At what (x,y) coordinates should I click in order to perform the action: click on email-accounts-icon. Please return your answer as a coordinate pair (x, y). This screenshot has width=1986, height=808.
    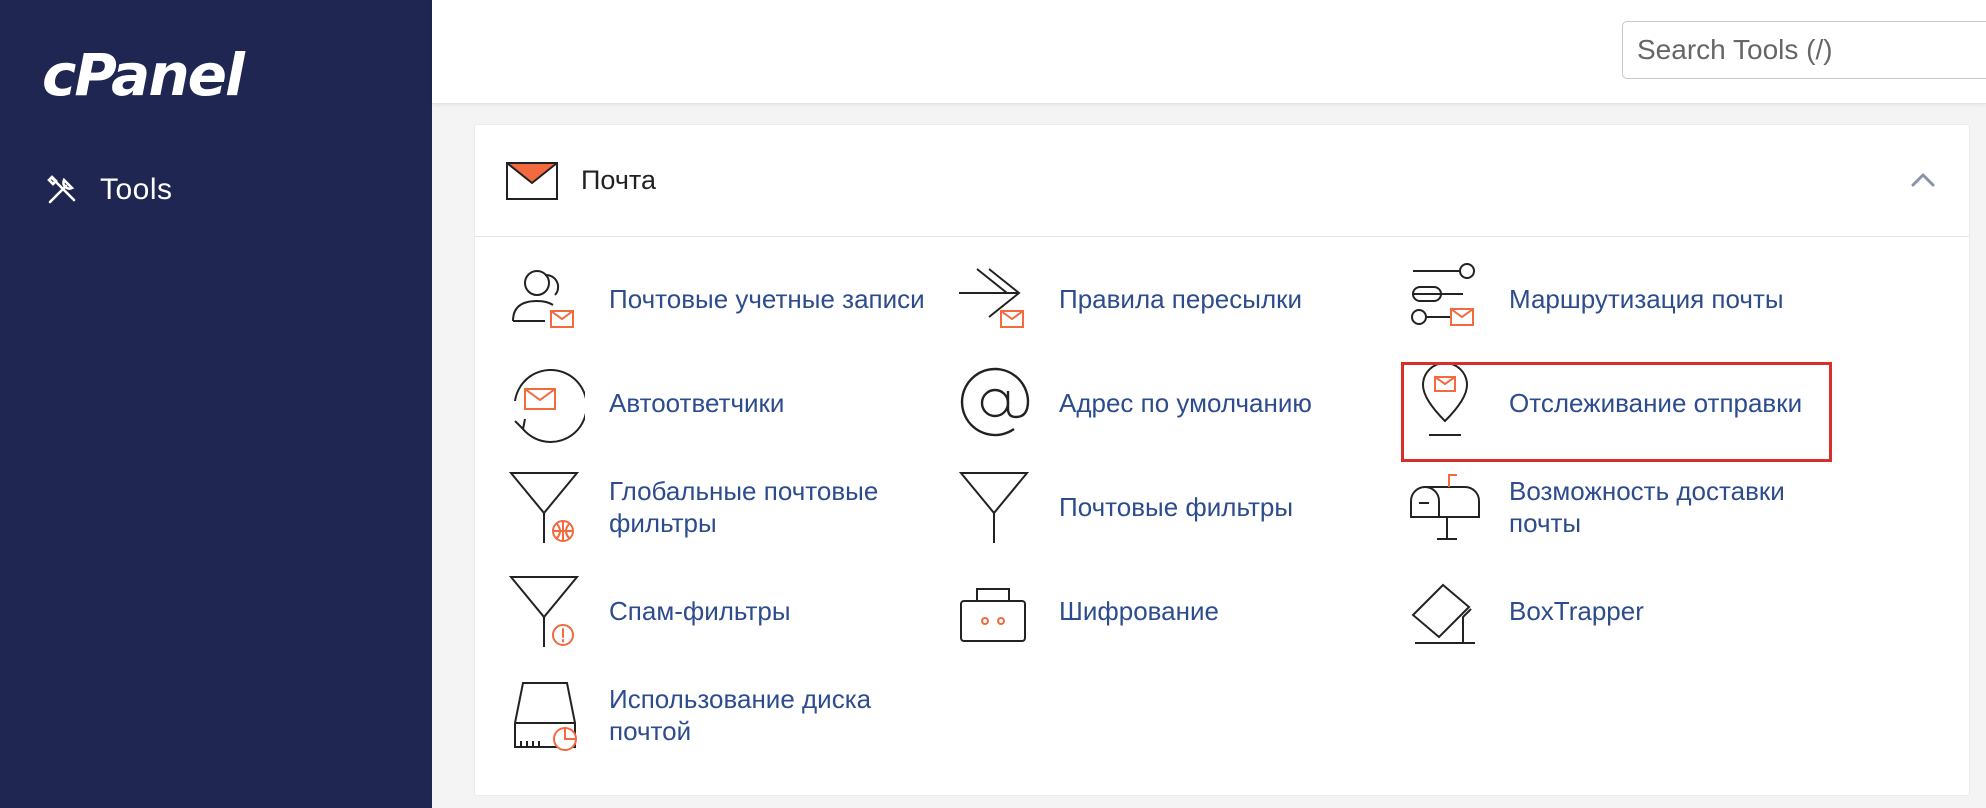
    Looking at the image, I should click on (545, 299).